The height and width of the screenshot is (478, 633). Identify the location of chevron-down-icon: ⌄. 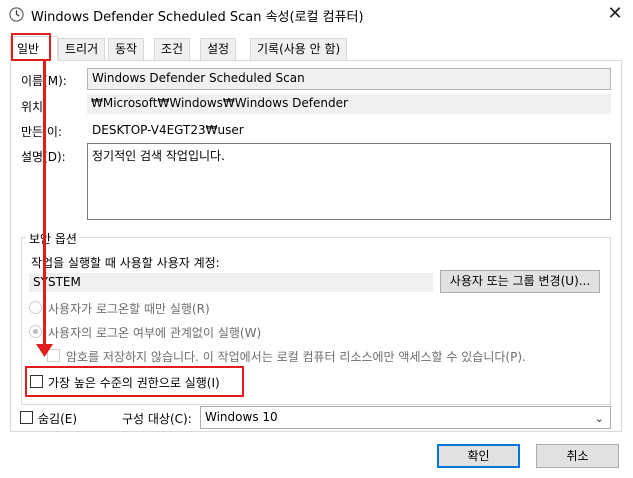
(599, 418).